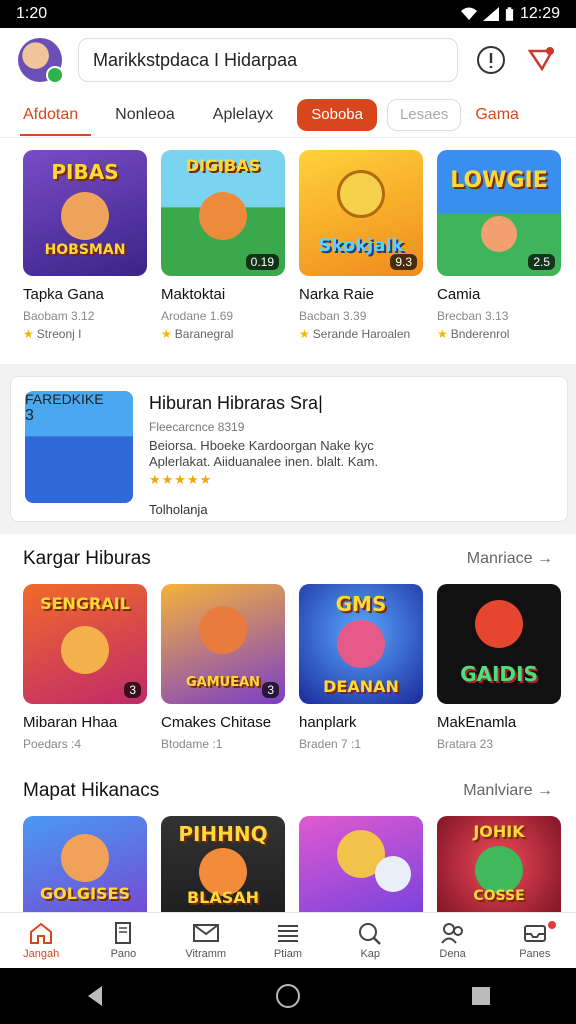 The image size is (576, 1024). I want to click on nav-label: Kap, so click(370, 954).